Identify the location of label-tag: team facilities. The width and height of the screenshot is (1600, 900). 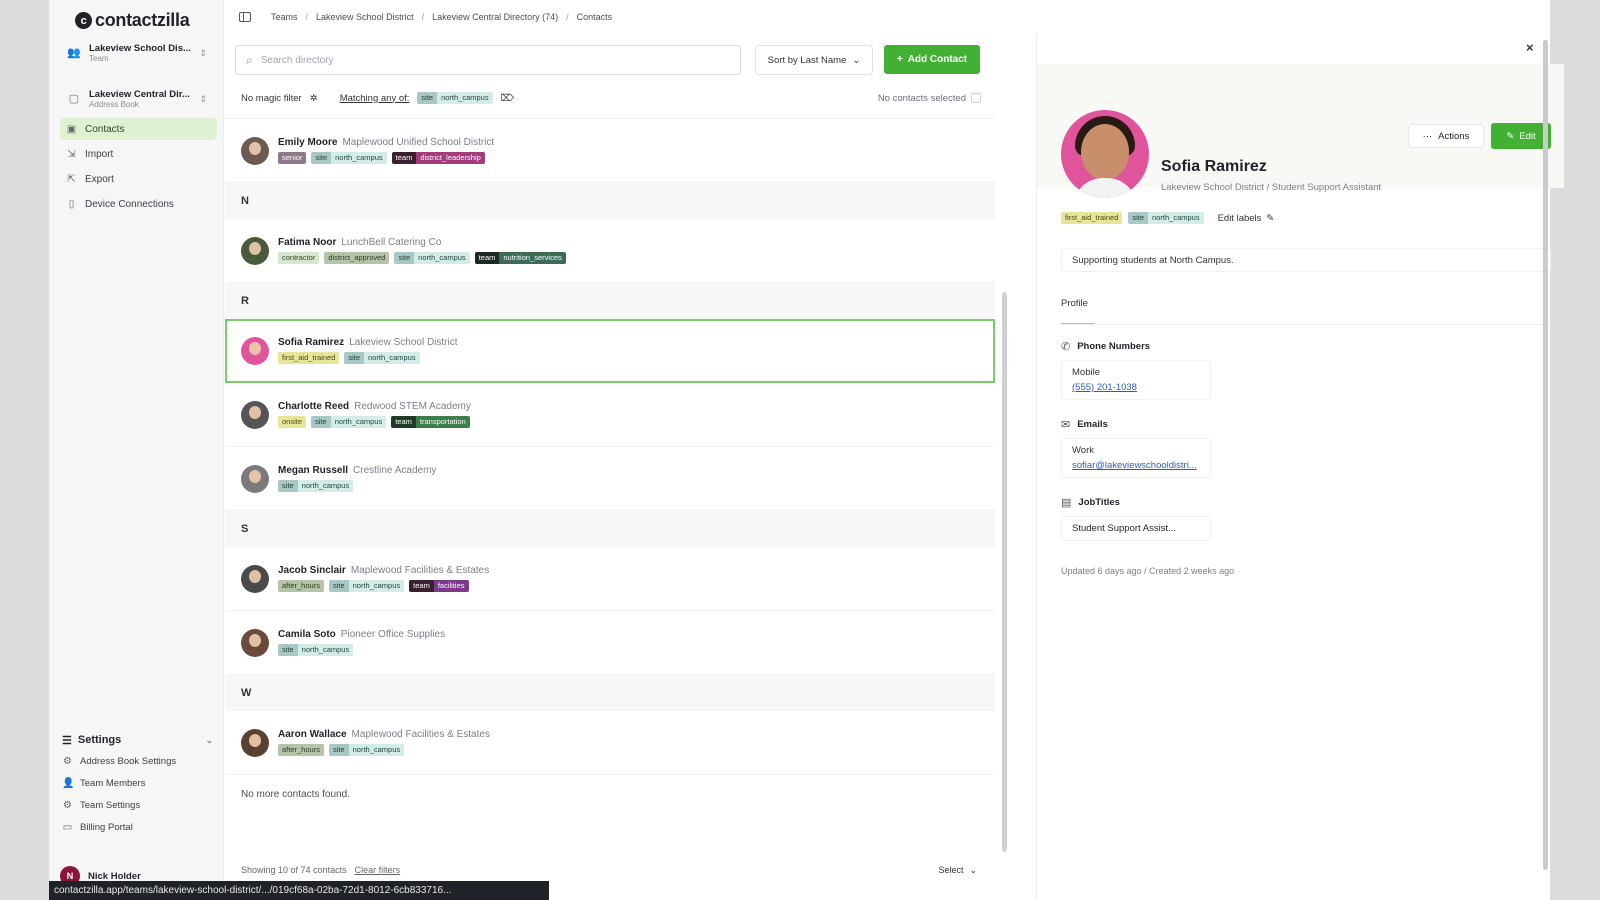
(439, 586).